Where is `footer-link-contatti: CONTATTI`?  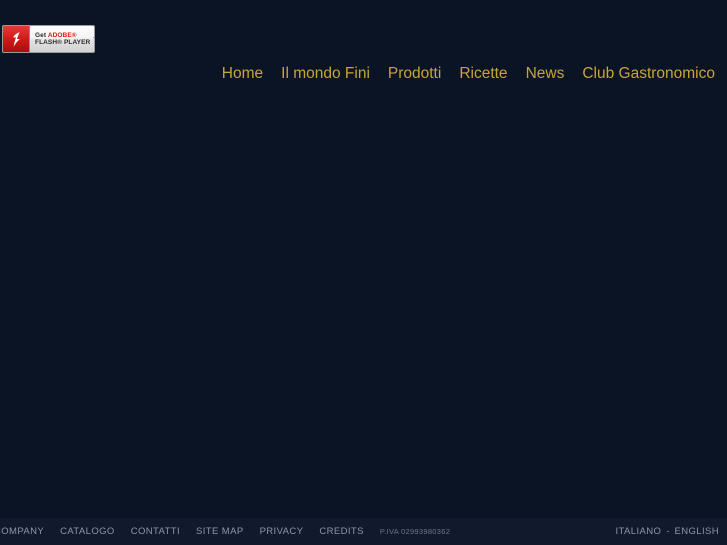 footer-link-contatti: CONTATTI is located at coordinates (155, 531).